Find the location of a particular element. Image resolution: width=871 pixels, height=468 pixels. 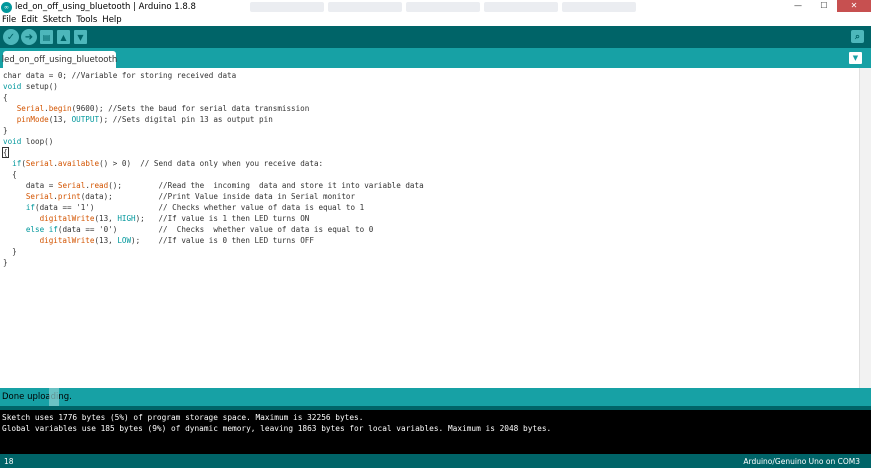

upload-button: ➜ is located at coordinates (29, 37).